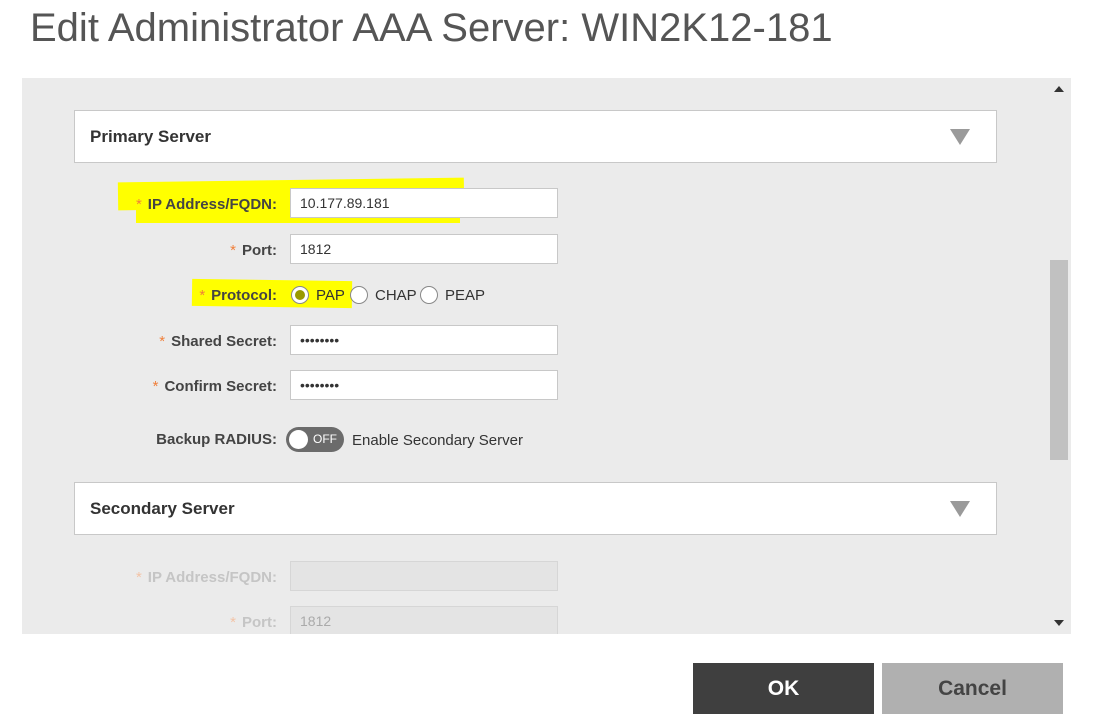 The image size is (1113, 727). Describe the element at coordinates (424, 385) in the screenshot. I see `confirm-secret-field: ••••••••` at that location.